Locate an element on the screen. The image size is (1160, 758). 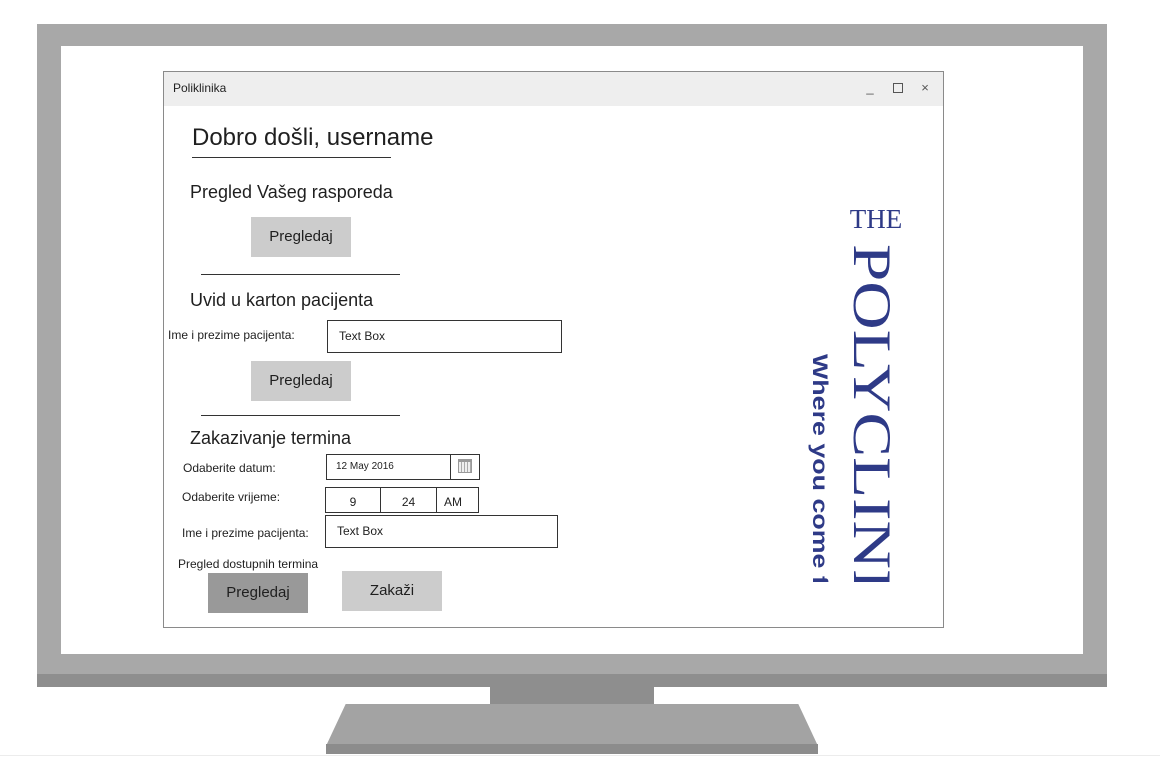
window-title: Poliklinika is located at coordinates (200, 88).